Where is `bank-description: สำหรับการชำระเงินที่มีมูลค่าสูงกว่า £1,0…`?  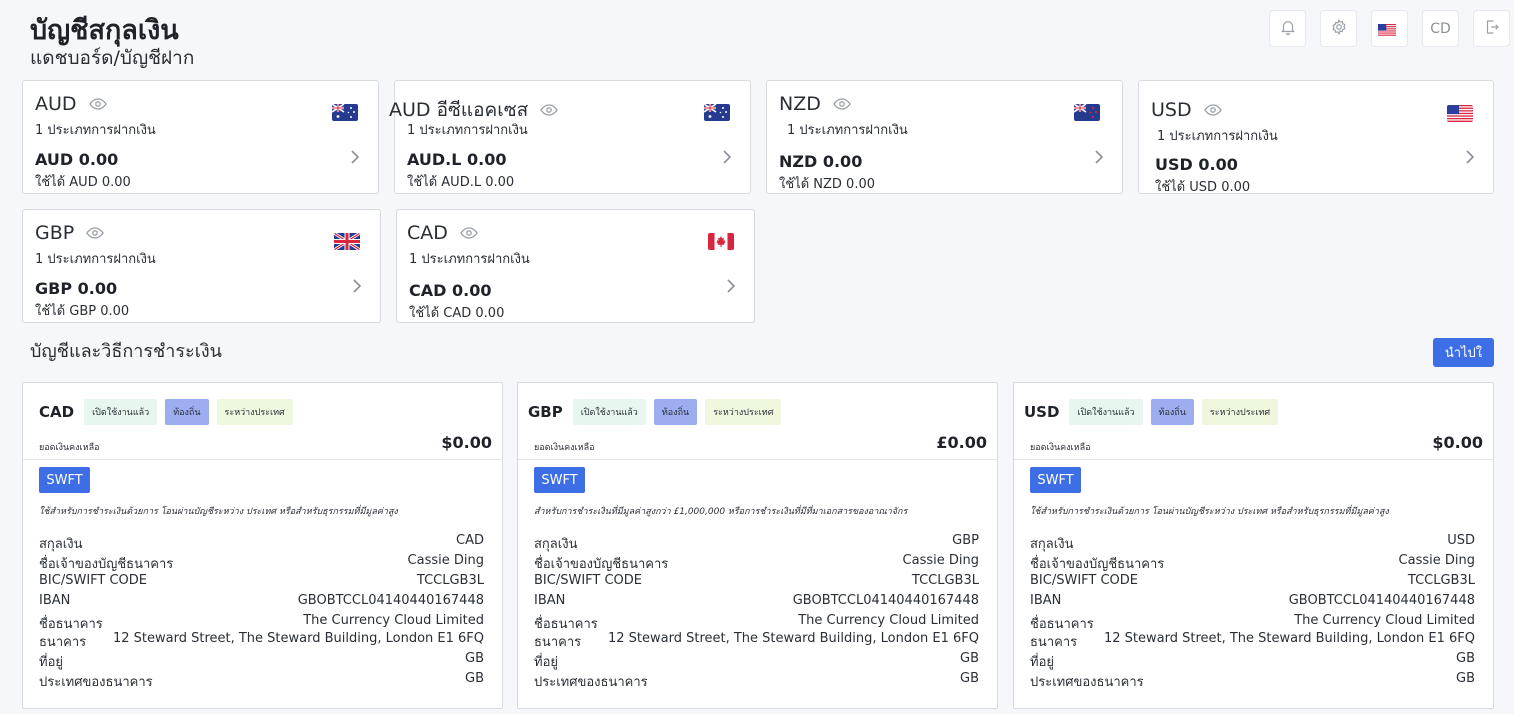 bank-description: สำหรับการชำระเงินที่มีมูลค่าสูงกว่า £1,0… is located at coordinates (721, 512).